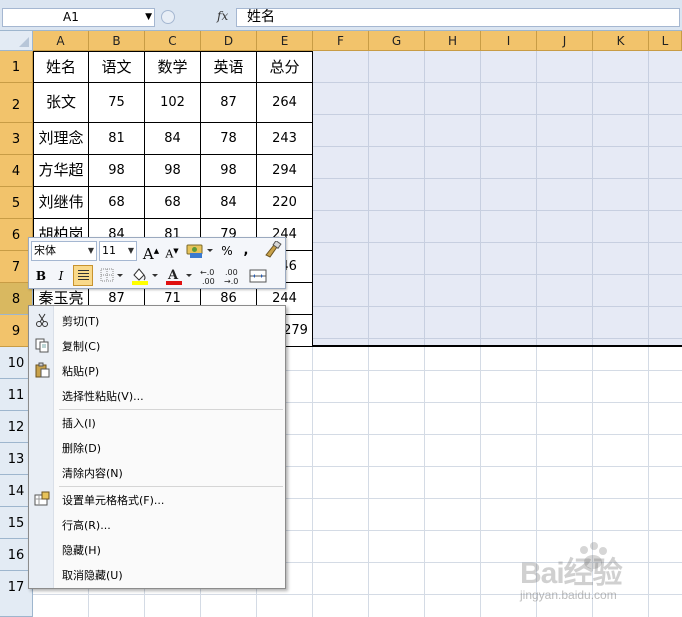 This screenshot has width=682, height=617. I want to click on fill-color-icon, so click(145, 276).